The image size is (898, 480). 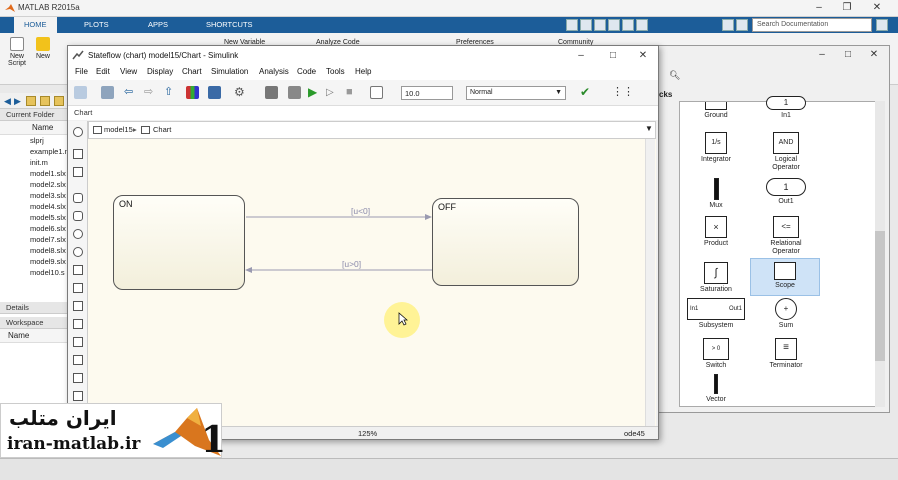 I want to click on library-browser-icon, so click(x=192, y=92).